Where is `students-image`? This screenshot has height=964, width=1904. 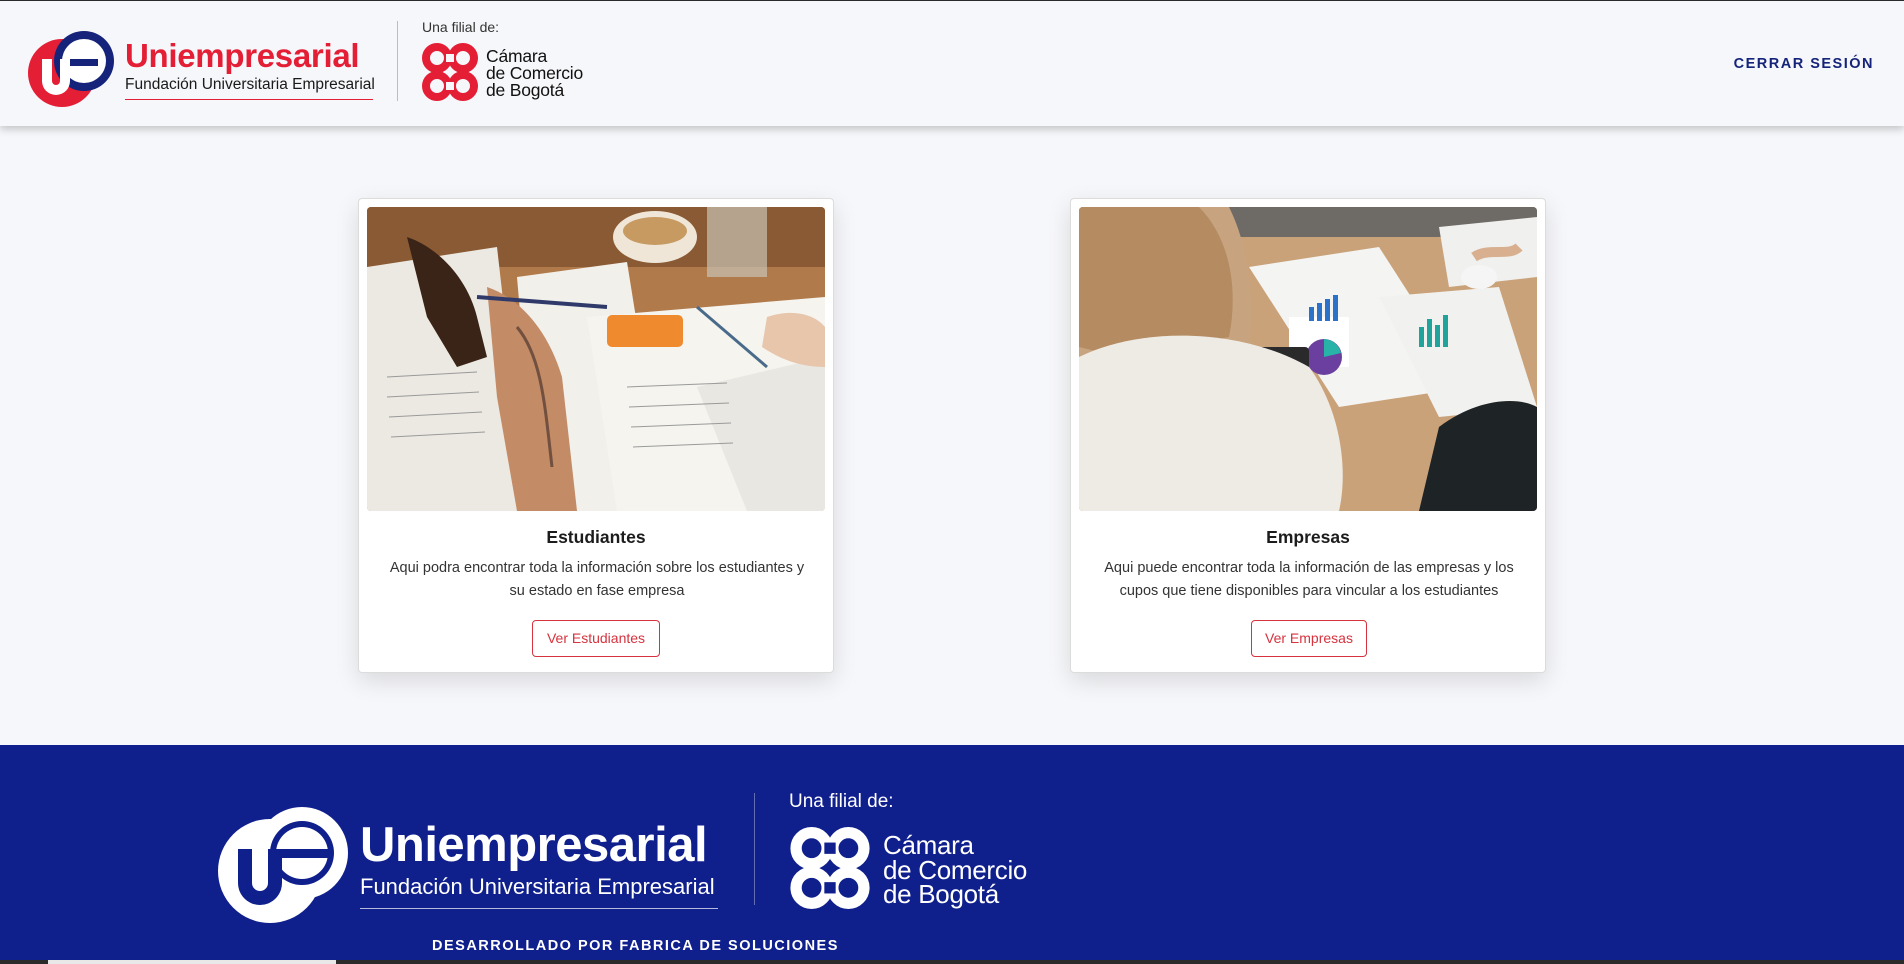 students-image is located at coordinates (596, 359).